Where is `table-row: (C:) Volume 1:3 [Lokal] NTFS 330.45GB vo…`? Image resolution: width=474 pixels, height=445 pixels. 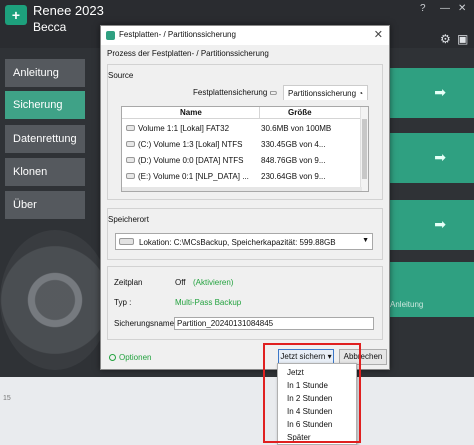 table-row: (C:) Volume 1:3 [Lokal] NTFS 330.45GB vo… is located at coordinates (242, 145).